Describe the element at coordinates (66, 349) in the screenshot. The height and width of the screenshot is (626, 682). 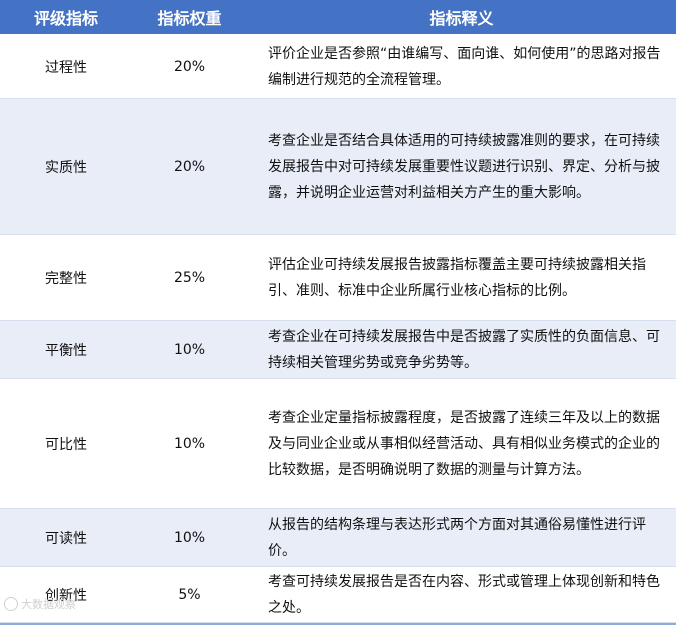
I see `indicator-name: 平衡性` at that location.